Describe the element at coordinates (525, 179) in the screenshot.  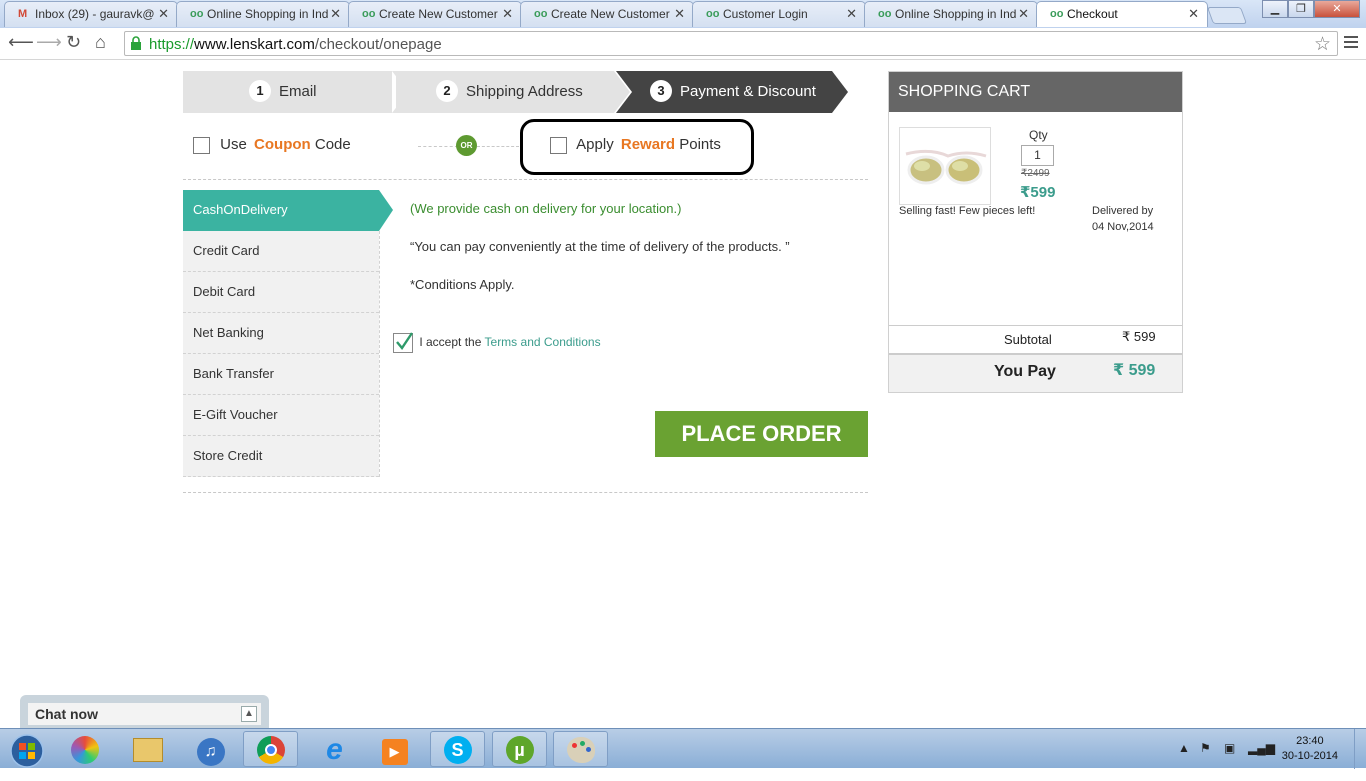
I see `section-divider` at that location.